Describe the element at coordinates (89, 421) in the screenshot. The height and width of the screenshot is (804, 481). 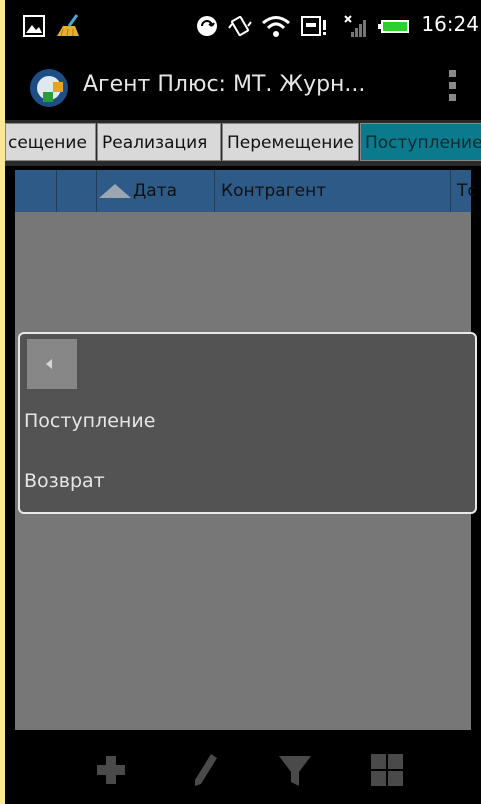
I see `dialog-option-postuplenie: Поступление` at that location.